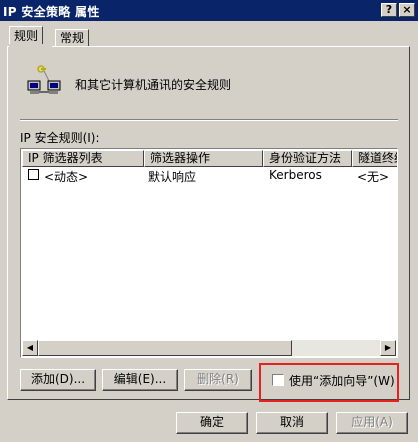  I want to click on cancel-button: 取消, so click(292, 423).